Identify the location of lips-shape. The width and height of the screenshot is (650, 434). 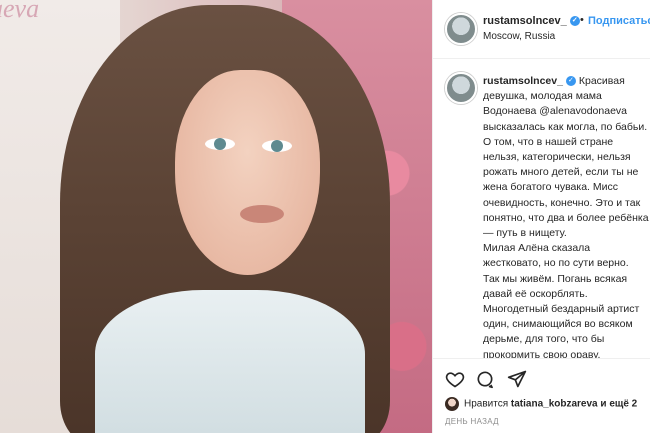
(262, 214).